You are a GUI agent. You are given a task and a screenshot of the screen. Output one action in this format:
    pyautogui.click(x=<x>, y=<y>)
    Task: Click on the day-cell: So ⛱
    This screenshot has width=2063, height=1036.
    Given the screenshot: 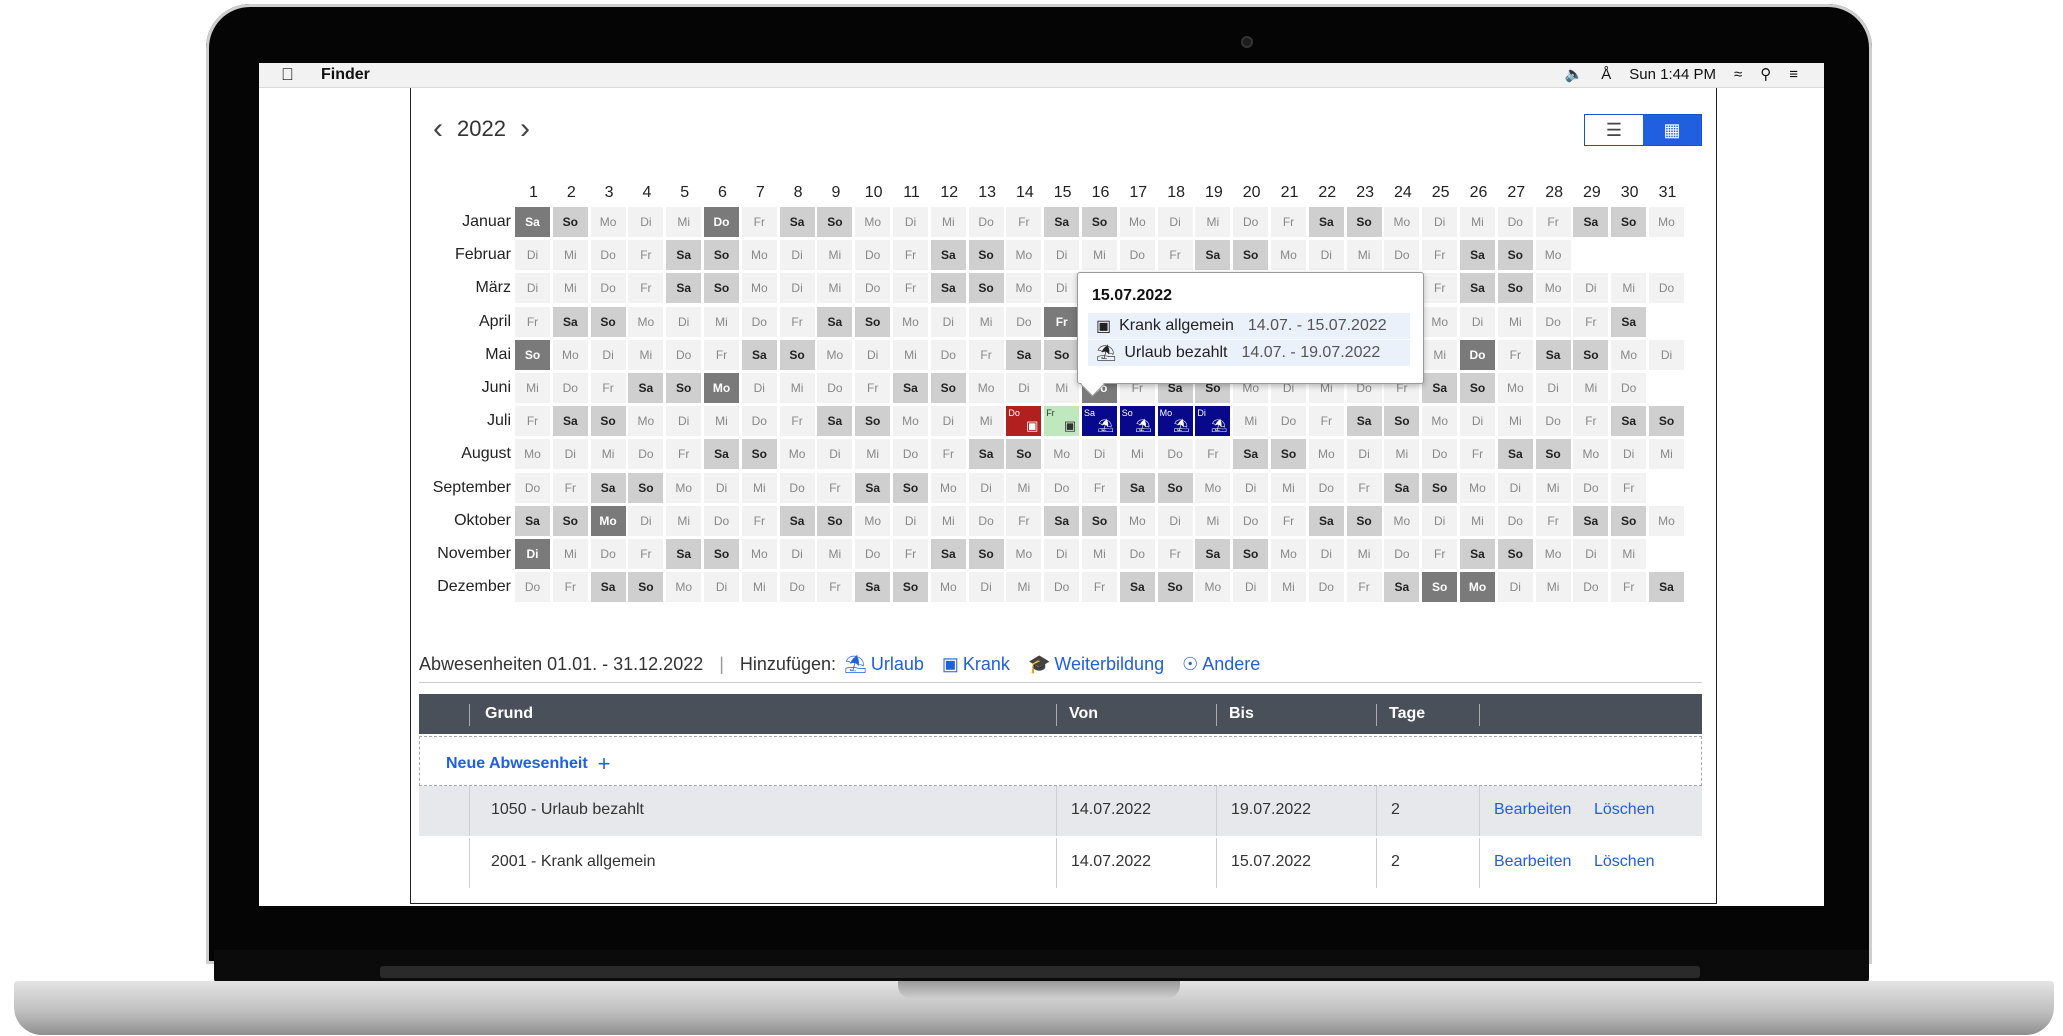 What is the action you would take?
    pyautogui.click(x=1137, y=421)
    